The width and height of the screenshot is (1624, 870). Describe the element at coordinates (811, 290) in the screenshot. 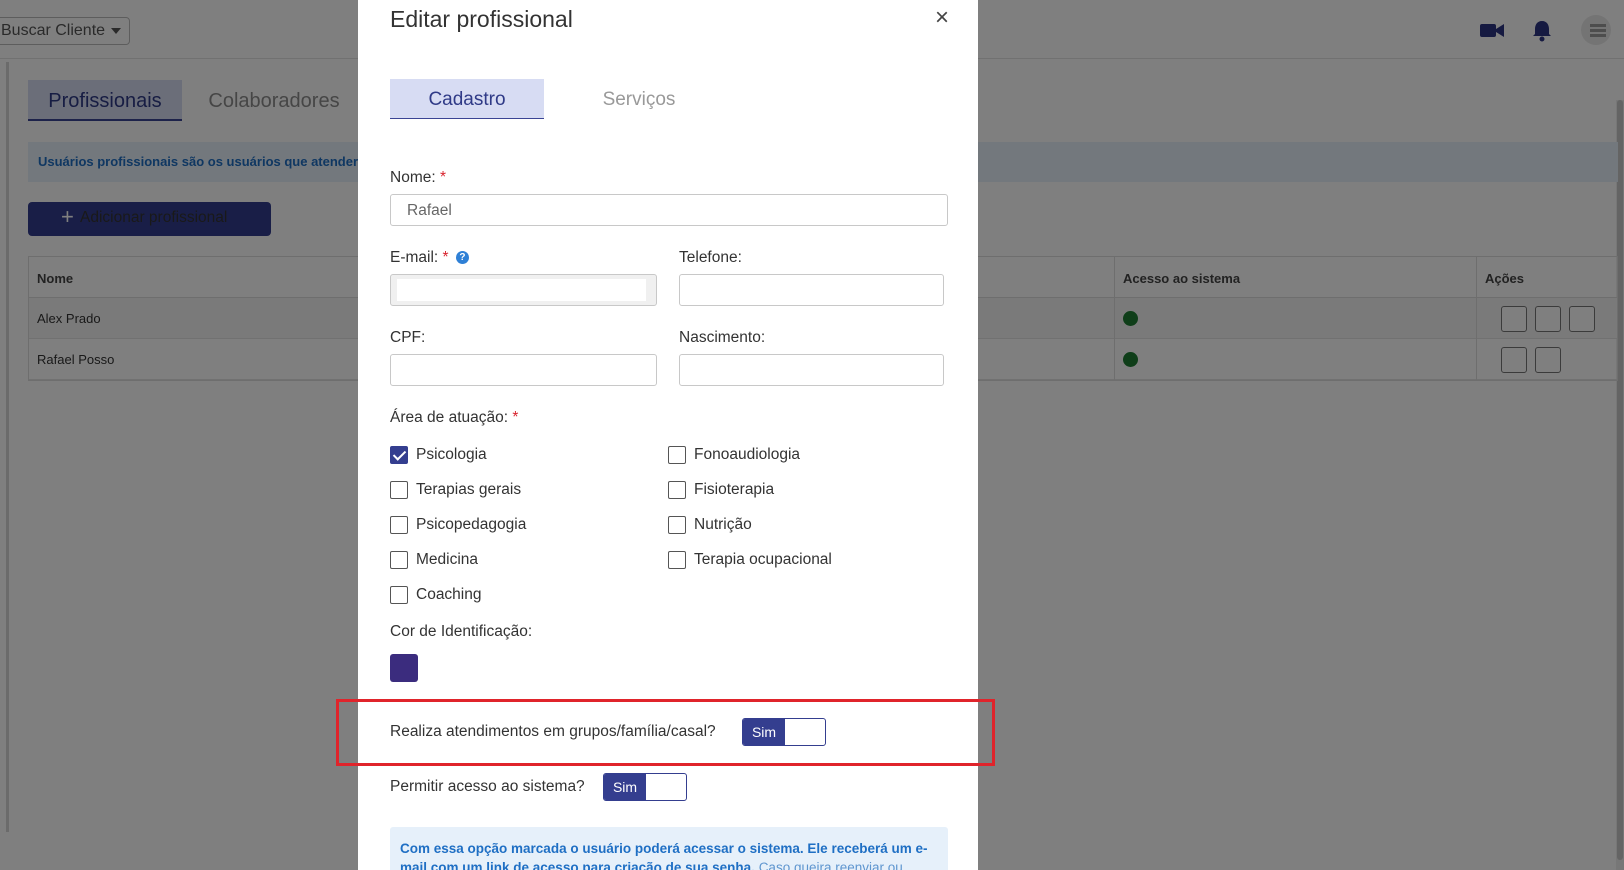

I see `telefone-field` at that location.